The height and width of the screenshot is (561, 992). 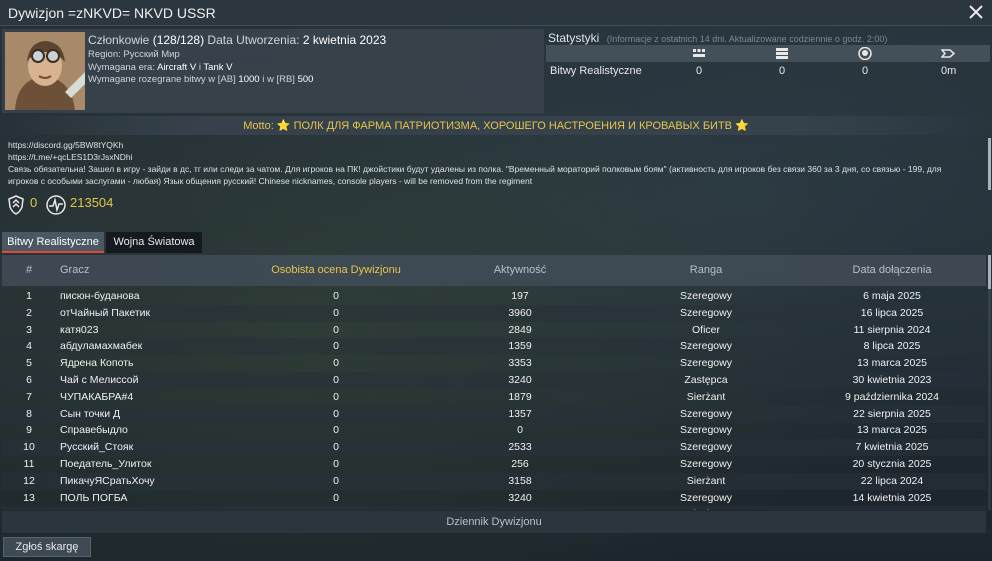 What do you see at coordinates (520, 270) in the screenshot?
I see `header-activity: Aktywność` at bounding box center [520, 270].